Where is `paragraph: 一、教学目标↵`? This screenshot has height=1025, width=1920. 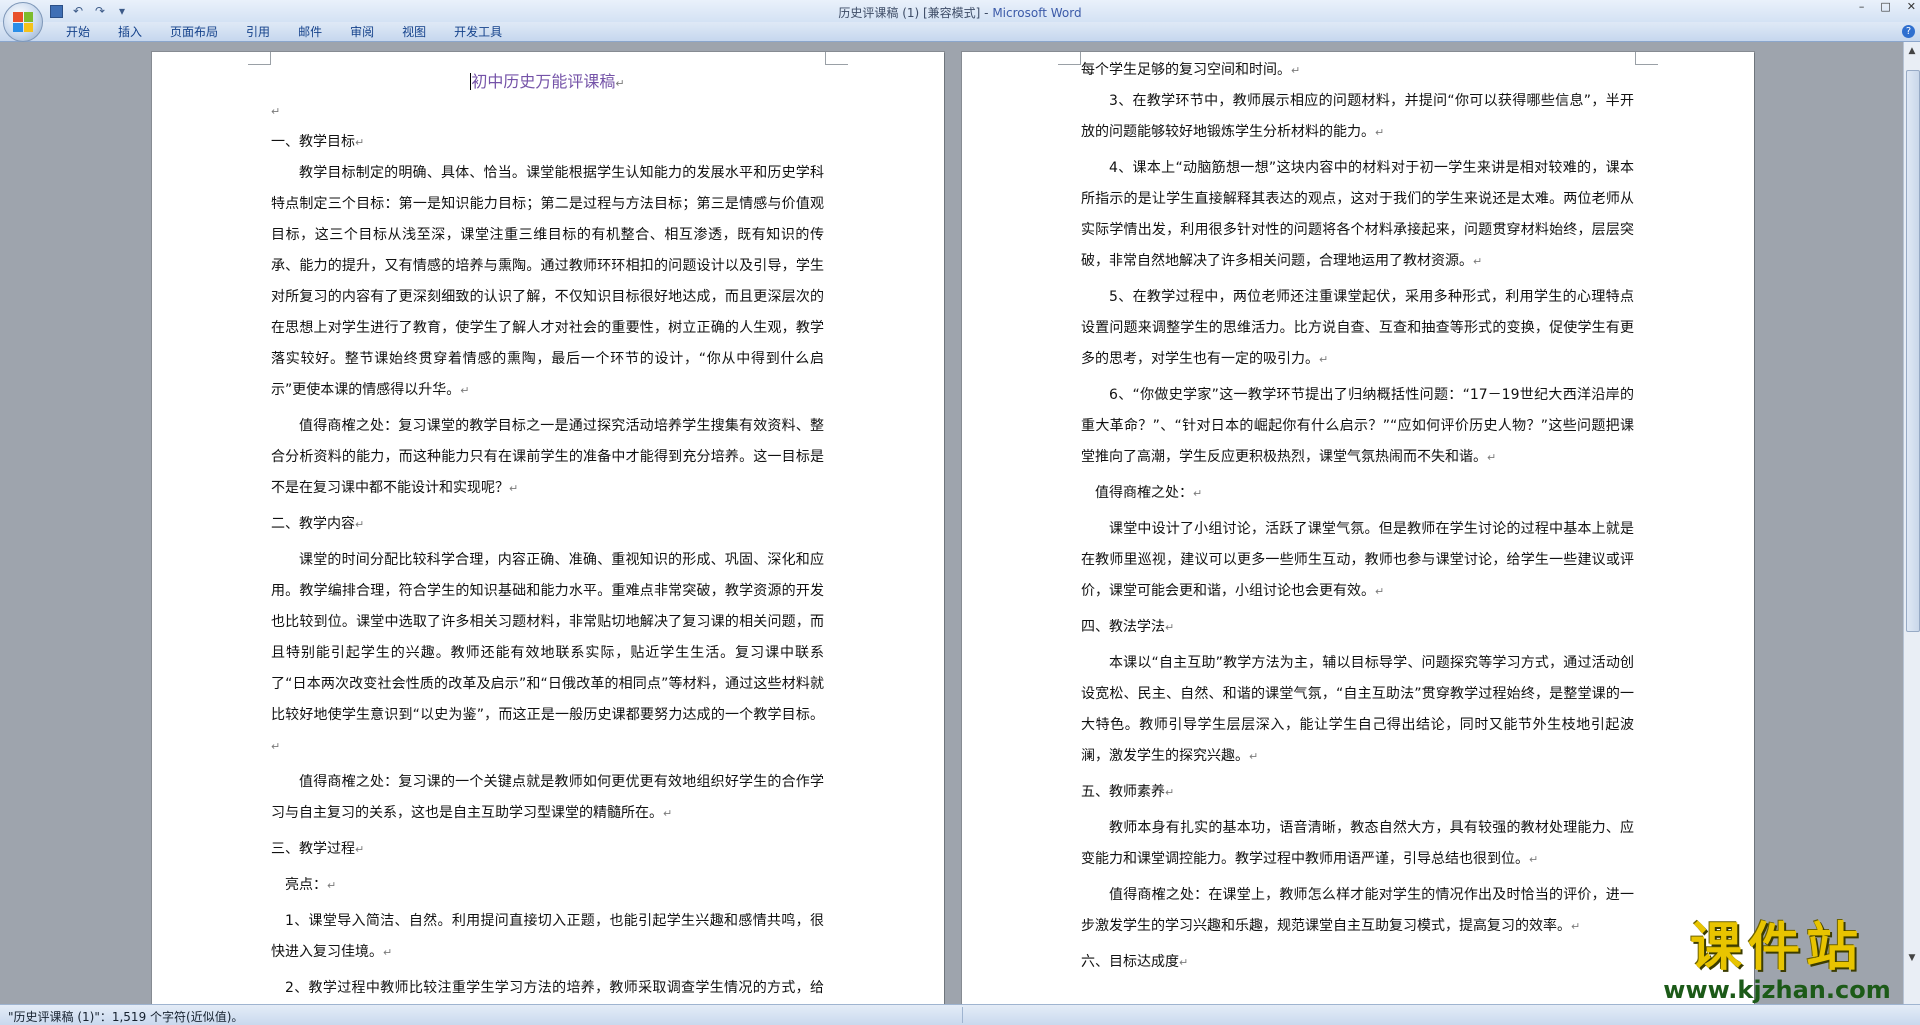 paragraph: 一、教学目标↵ is located at coordinates (547, 142).